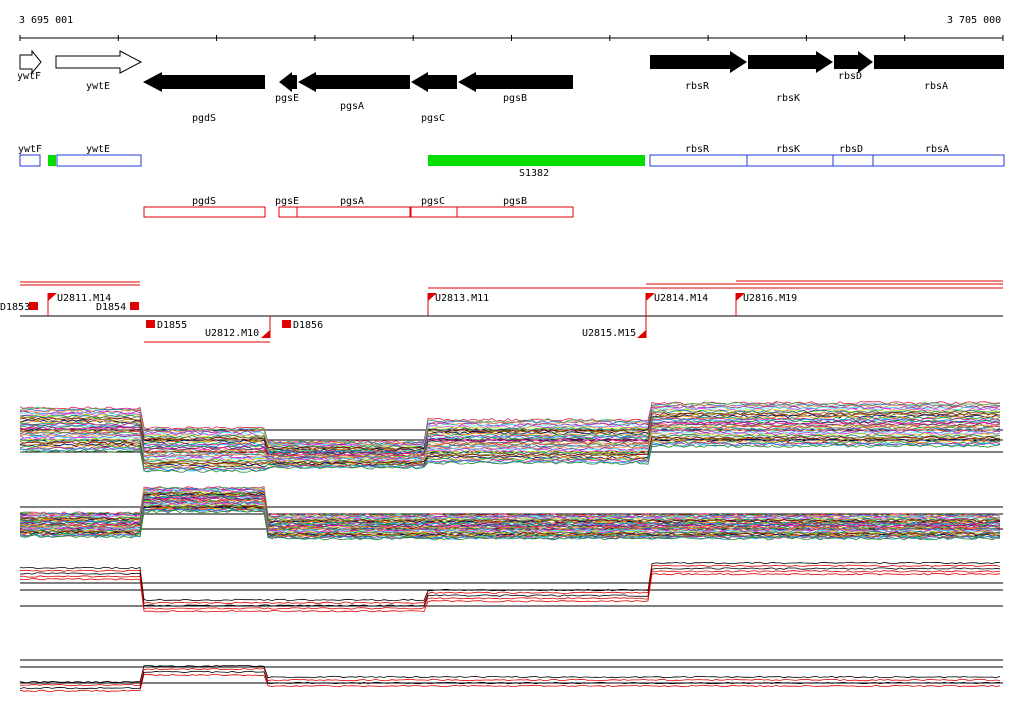  What do you see at coordinates (697, 149) in the screenshot?
I see `feature-label-rbsR: rbsR` at bounding box center [697, 149].